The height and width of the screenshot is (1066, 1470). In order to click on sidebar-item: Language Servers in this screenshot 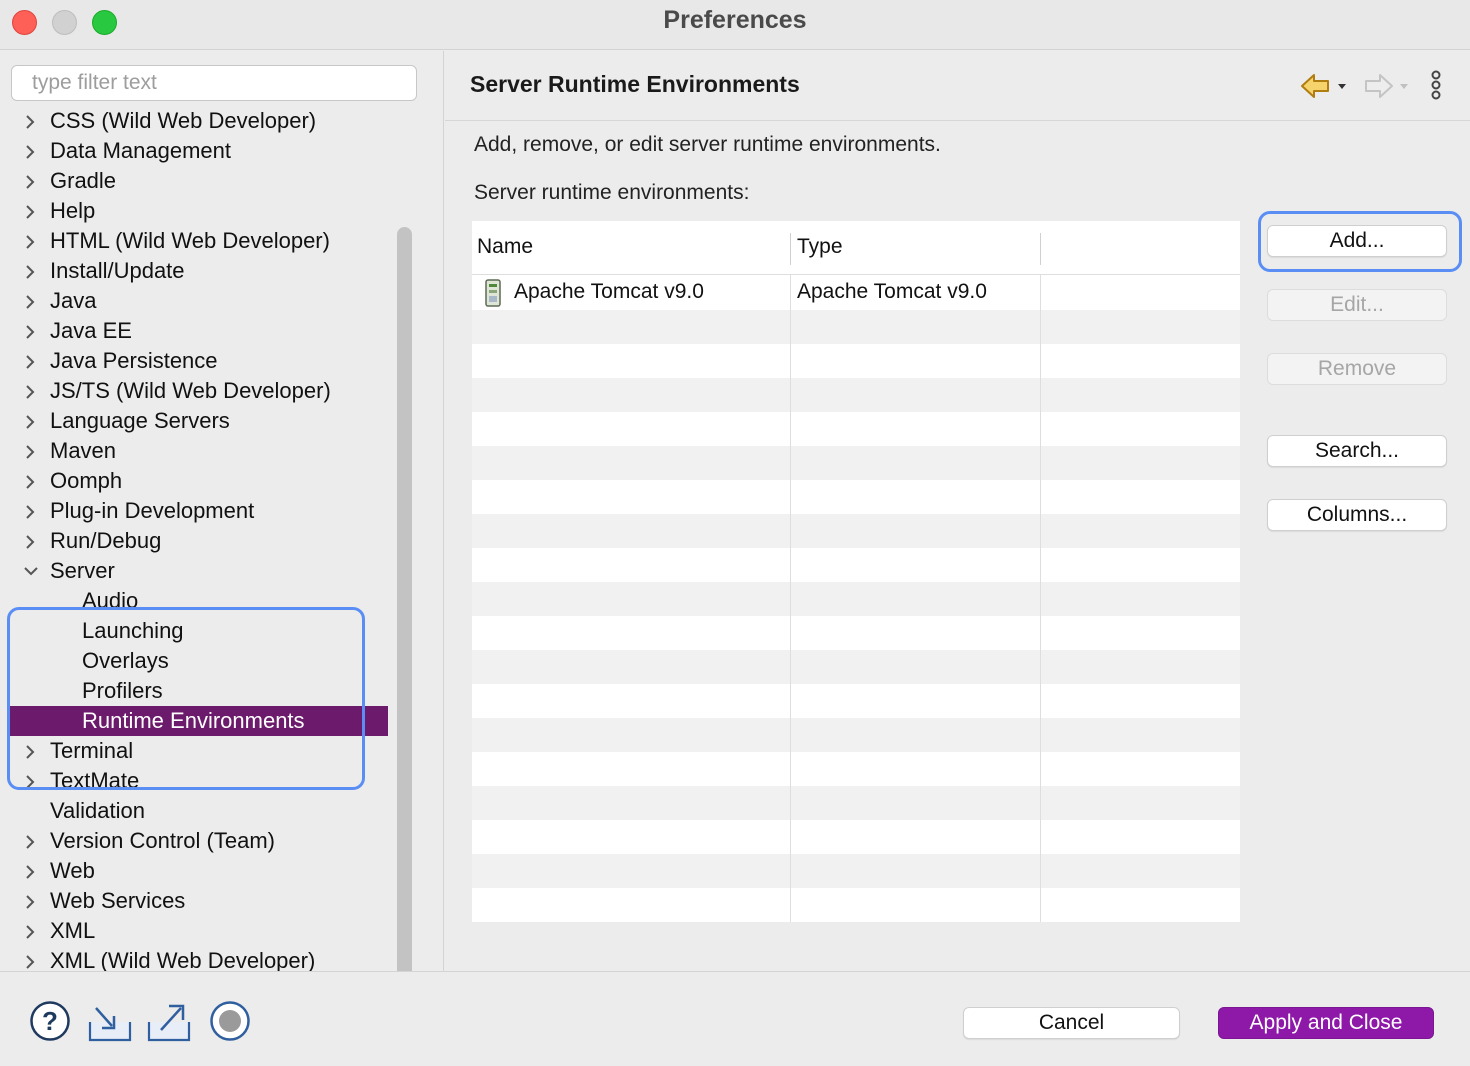, I will do `click(199, 421)`.